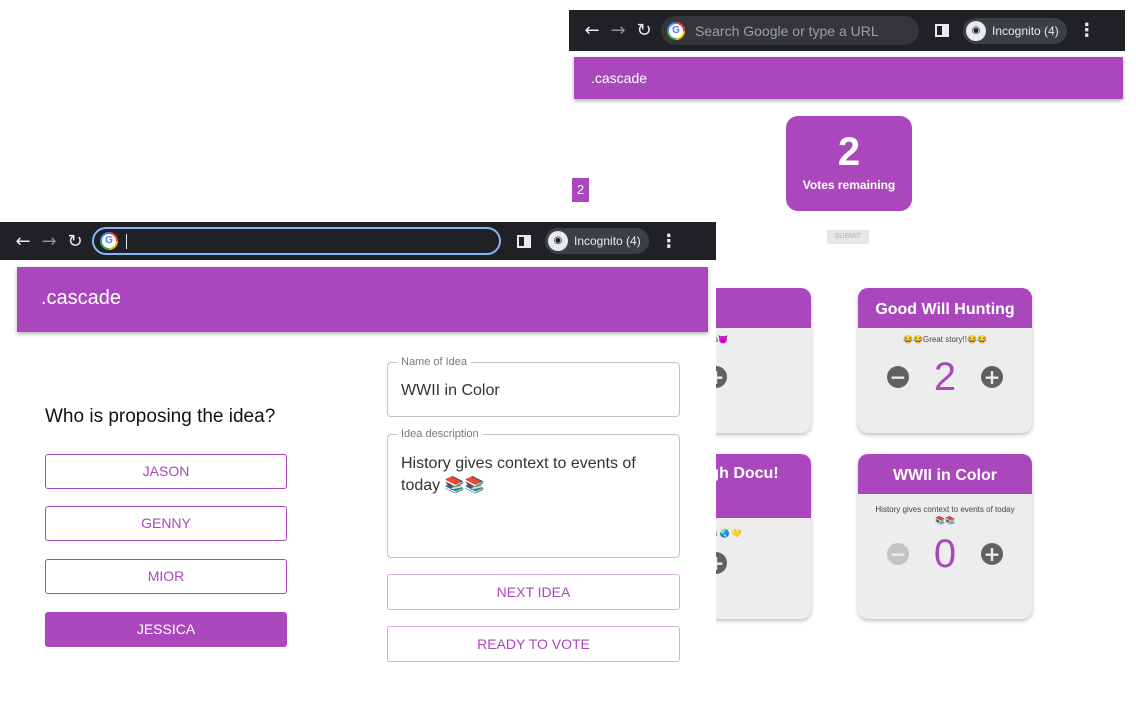 The image size is (1136, 701). I want to click on card-description: 😂😂Great story!!😂😂, so click(945, 339).